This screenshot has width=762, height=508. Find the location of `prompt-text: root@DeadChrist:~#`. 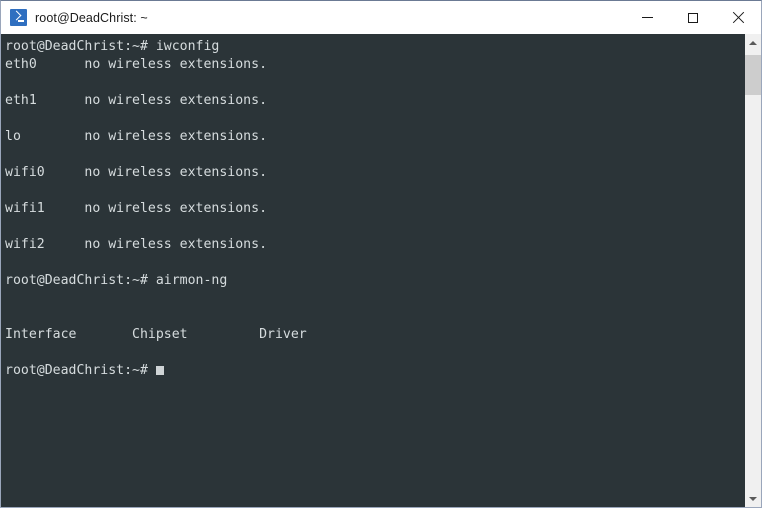

prompt-text: root@DeadChrist:~# is located at coordinates (76, 370).